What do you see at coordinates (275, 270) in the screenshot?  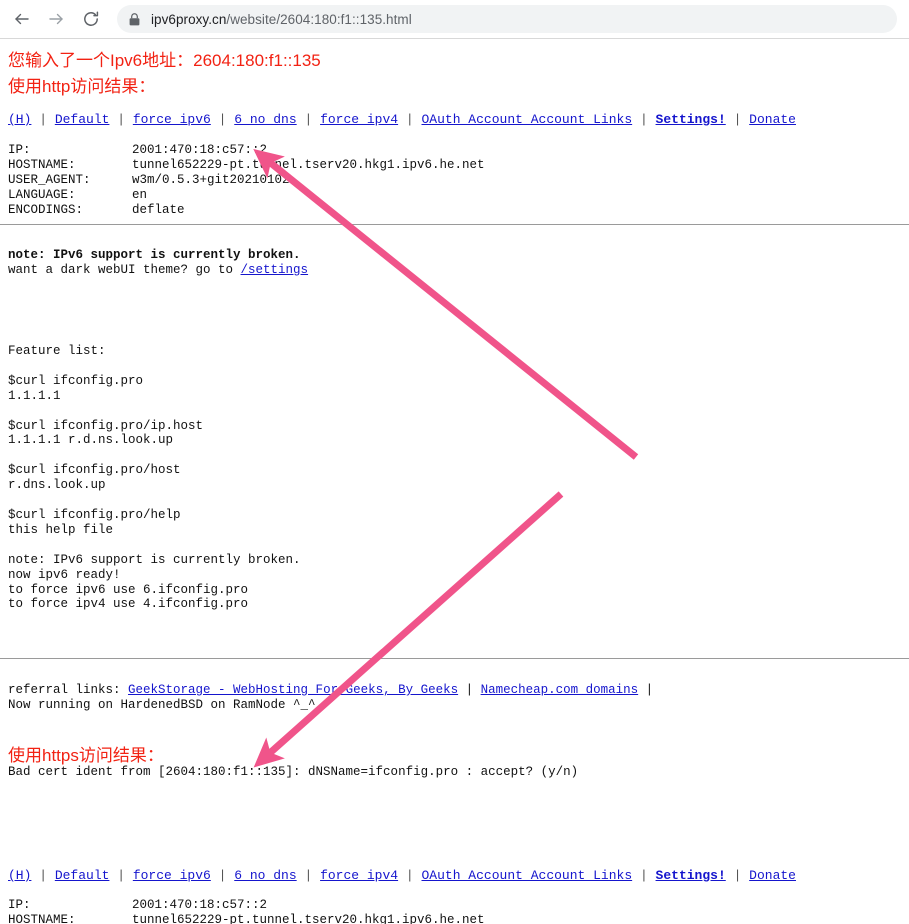 I see `settings-link: /settings` at bounding box center [275, 270].